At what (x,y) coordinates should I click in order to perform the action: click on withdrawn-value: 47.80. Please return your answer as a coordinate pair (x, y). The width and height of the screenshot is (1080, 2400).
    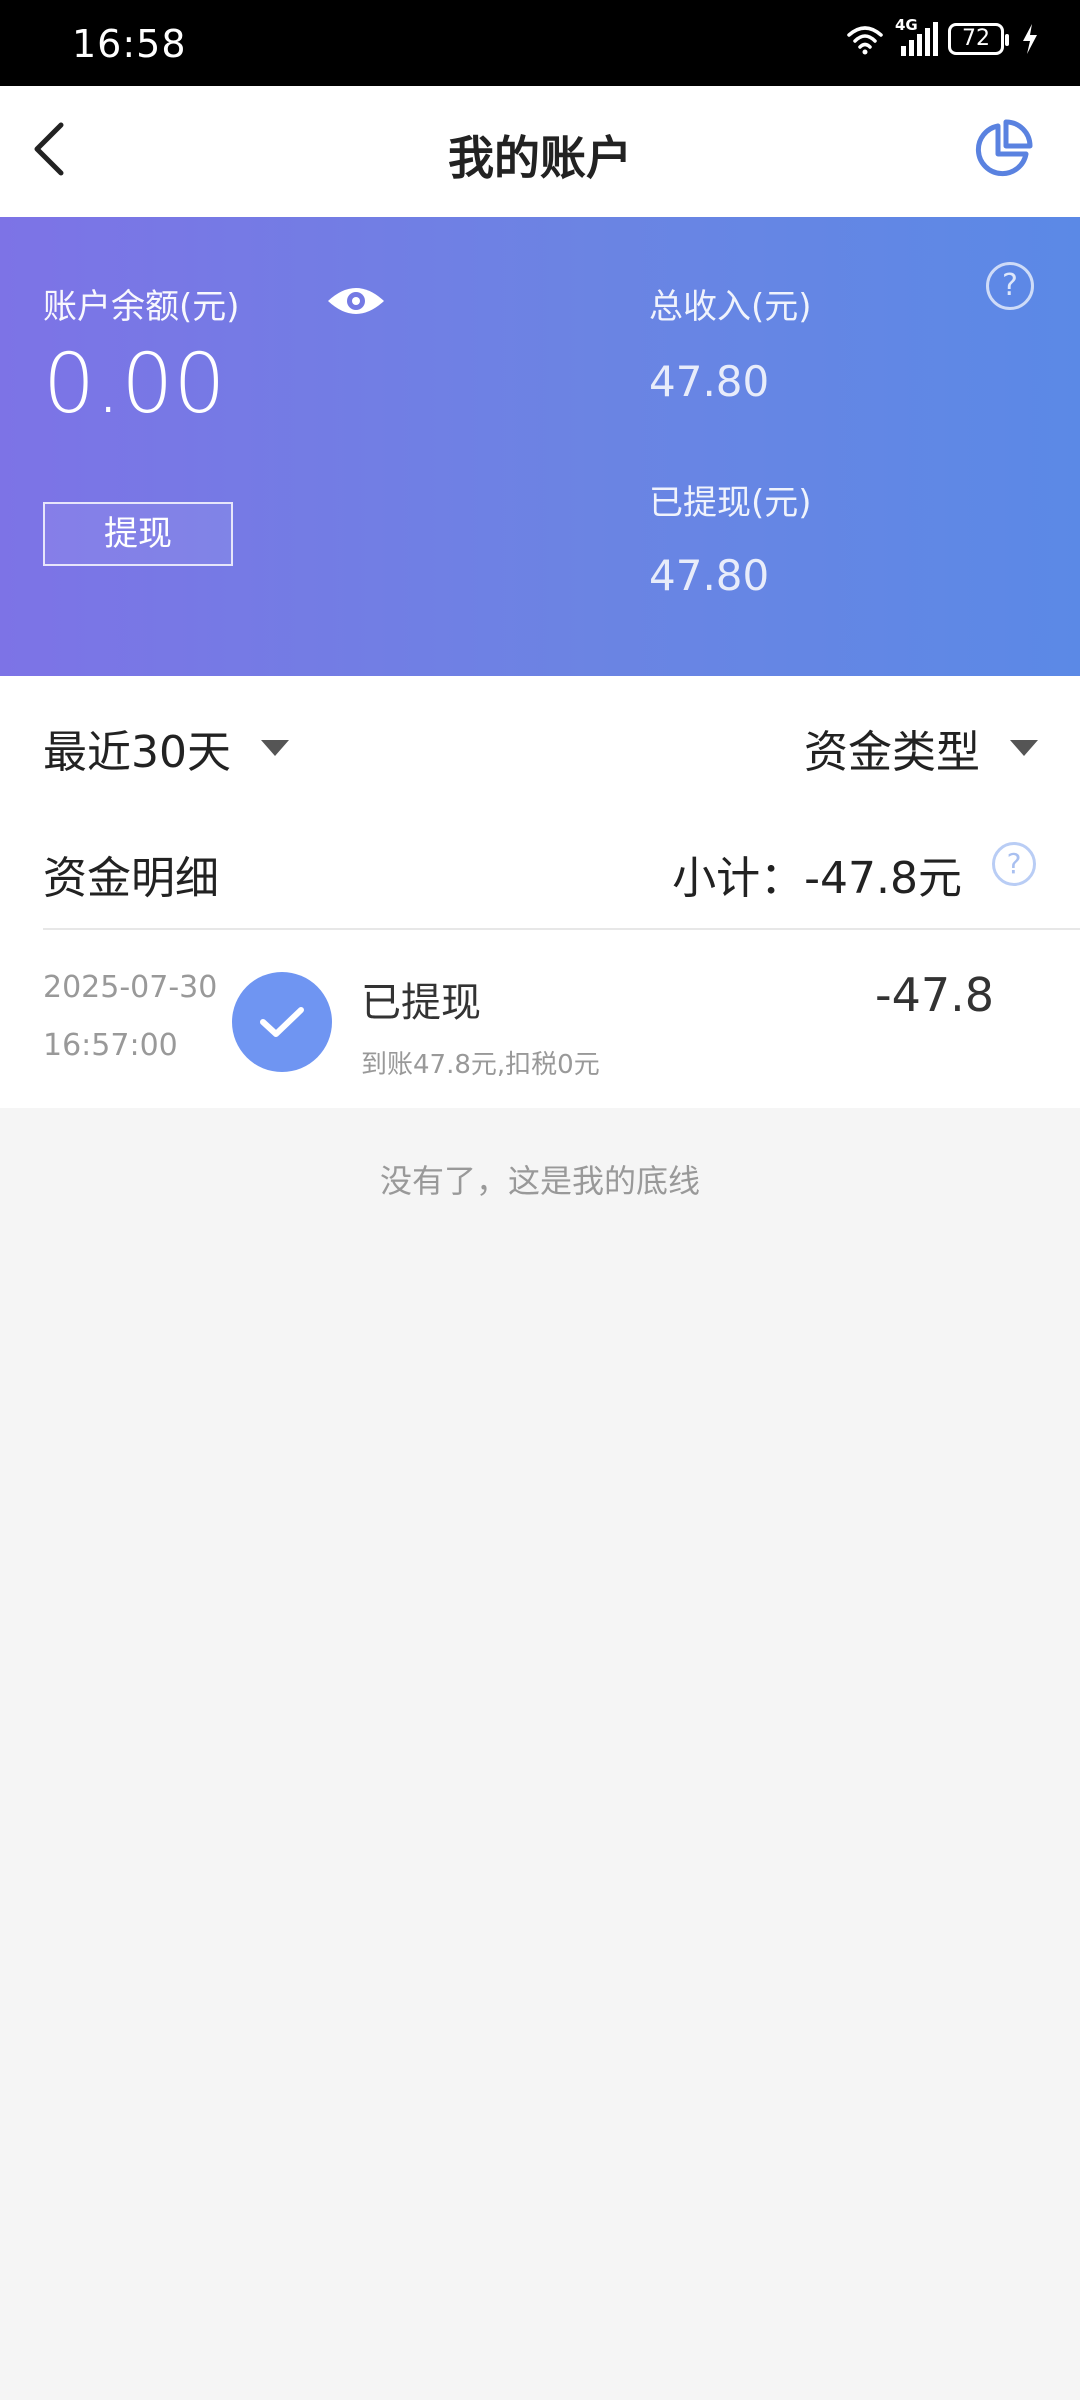
    Looking at the image, I should click on (709, 575).